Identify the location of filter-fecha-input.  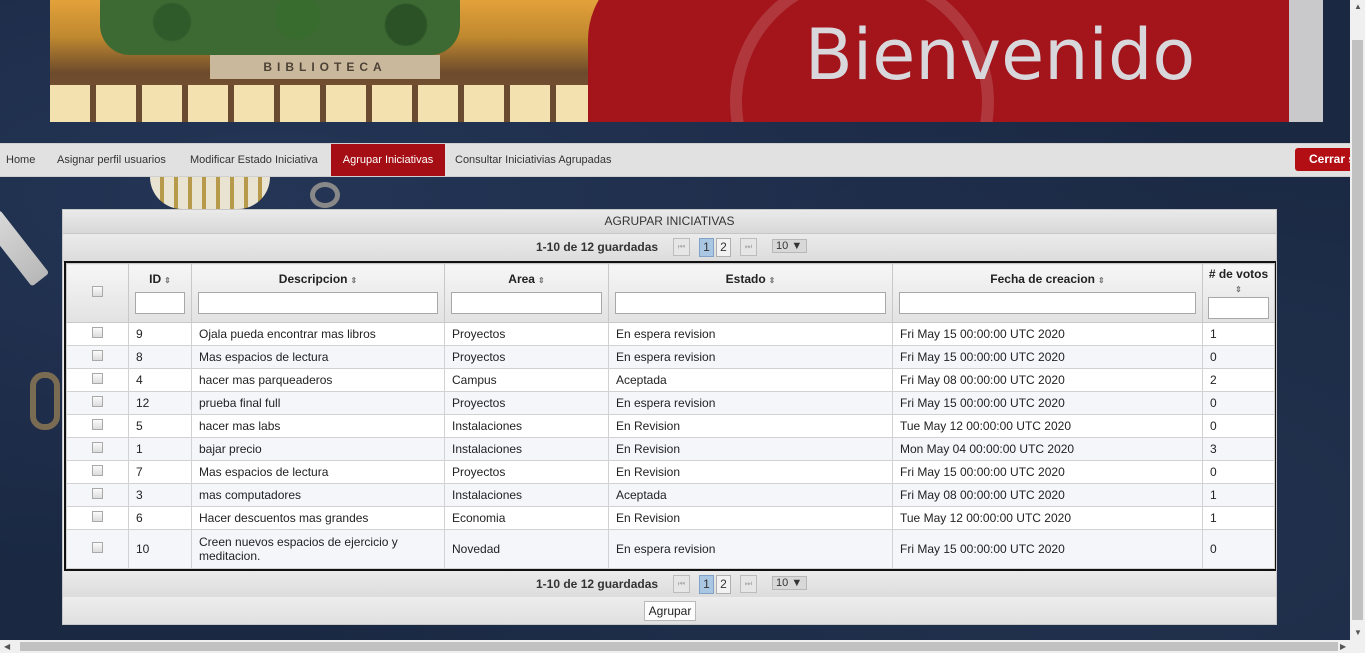
(1047, 303).